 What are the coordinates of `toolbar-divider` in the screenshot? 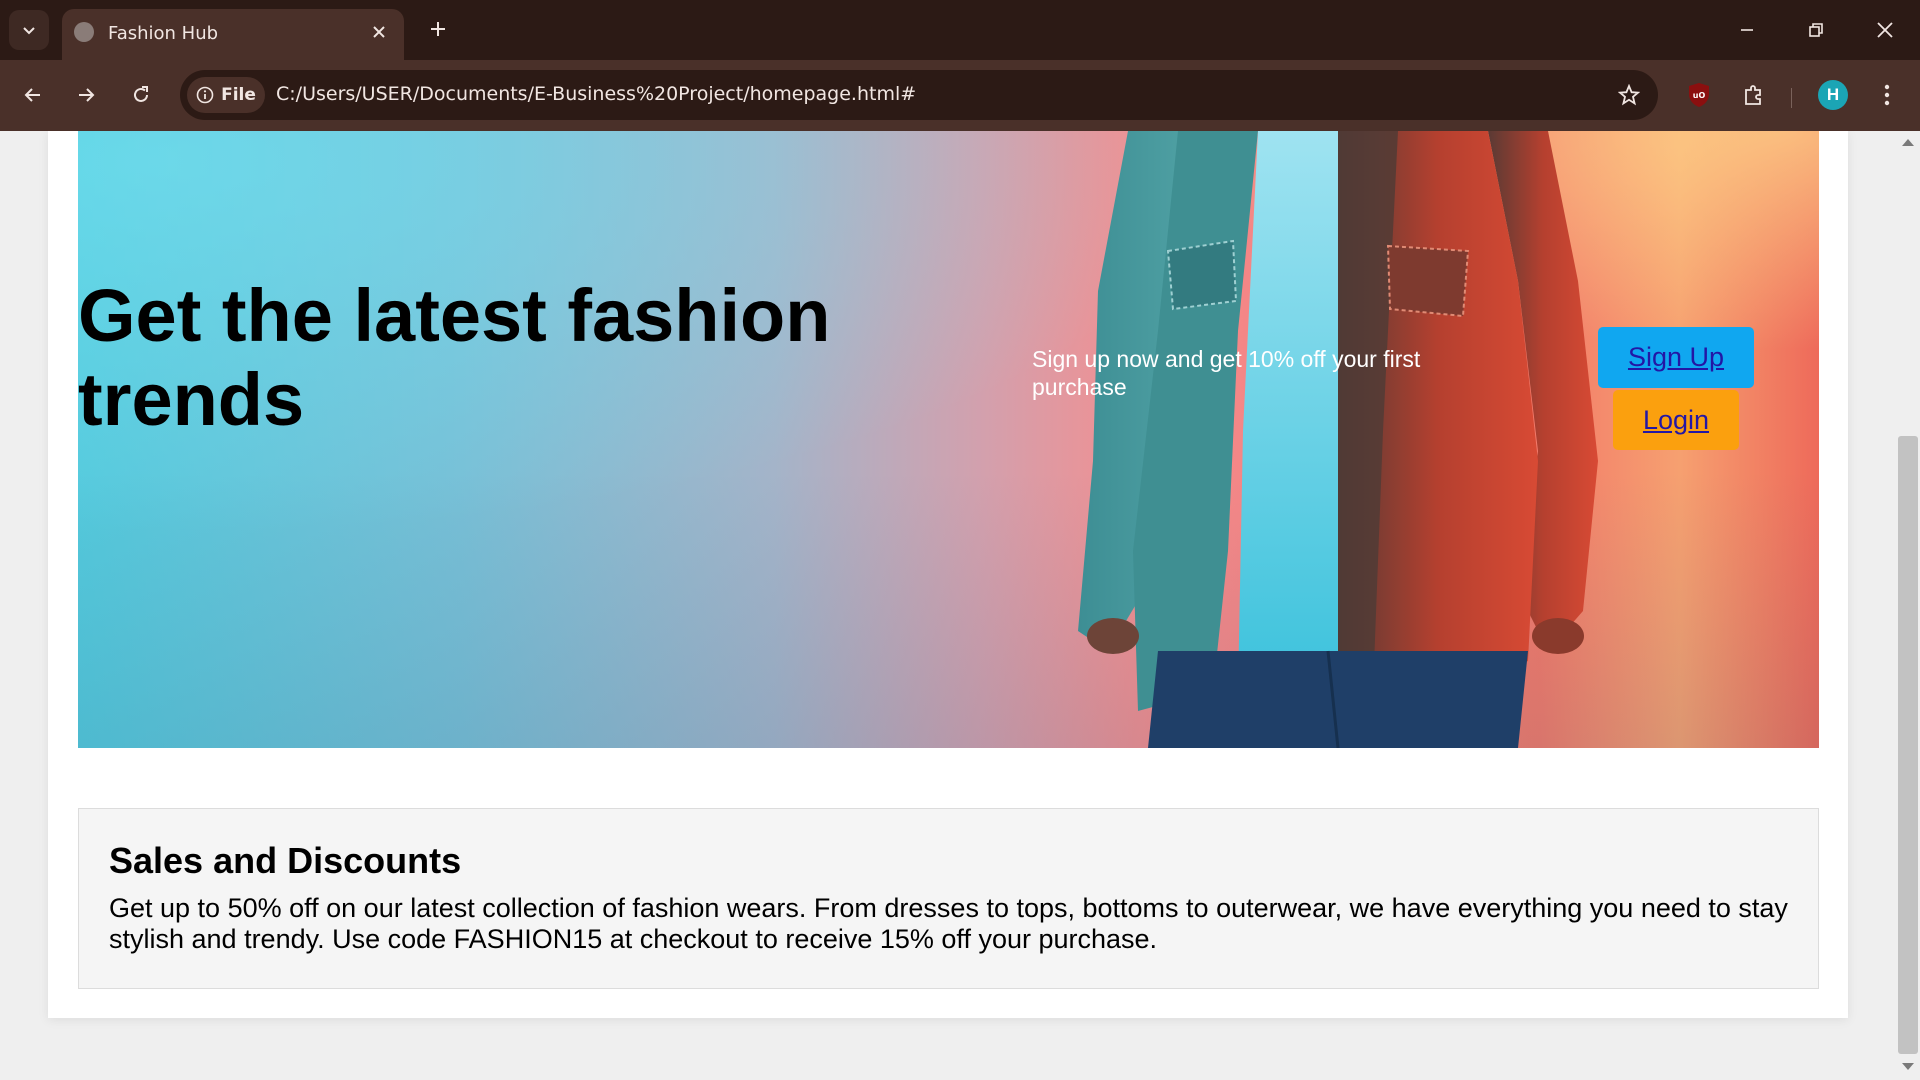 It's located at (1791, 98).